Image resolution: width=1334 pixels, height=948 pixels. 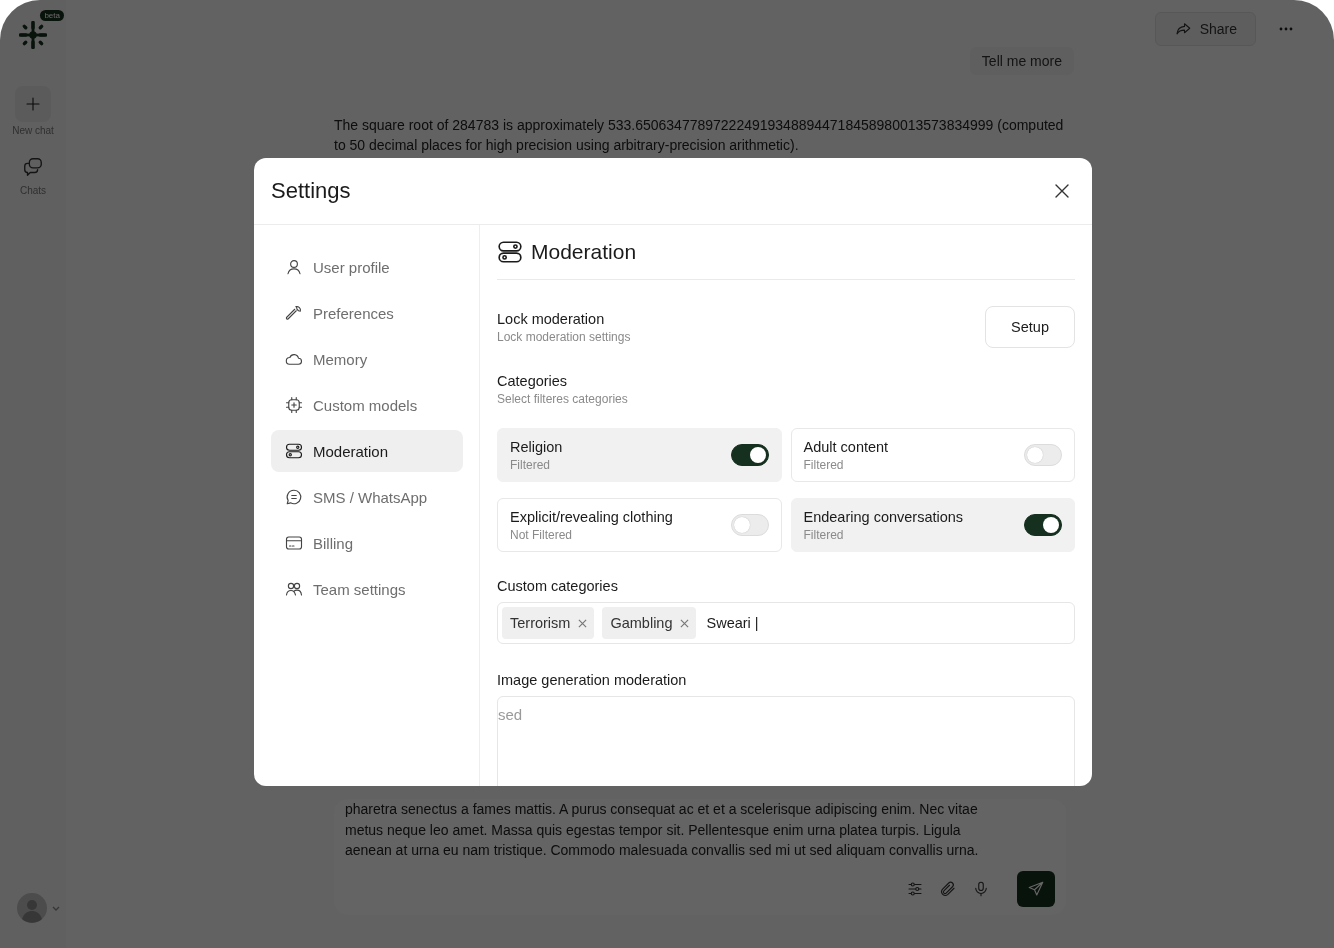 I want to click on field-label: Image generation moderation, so click(x=592, y=680).